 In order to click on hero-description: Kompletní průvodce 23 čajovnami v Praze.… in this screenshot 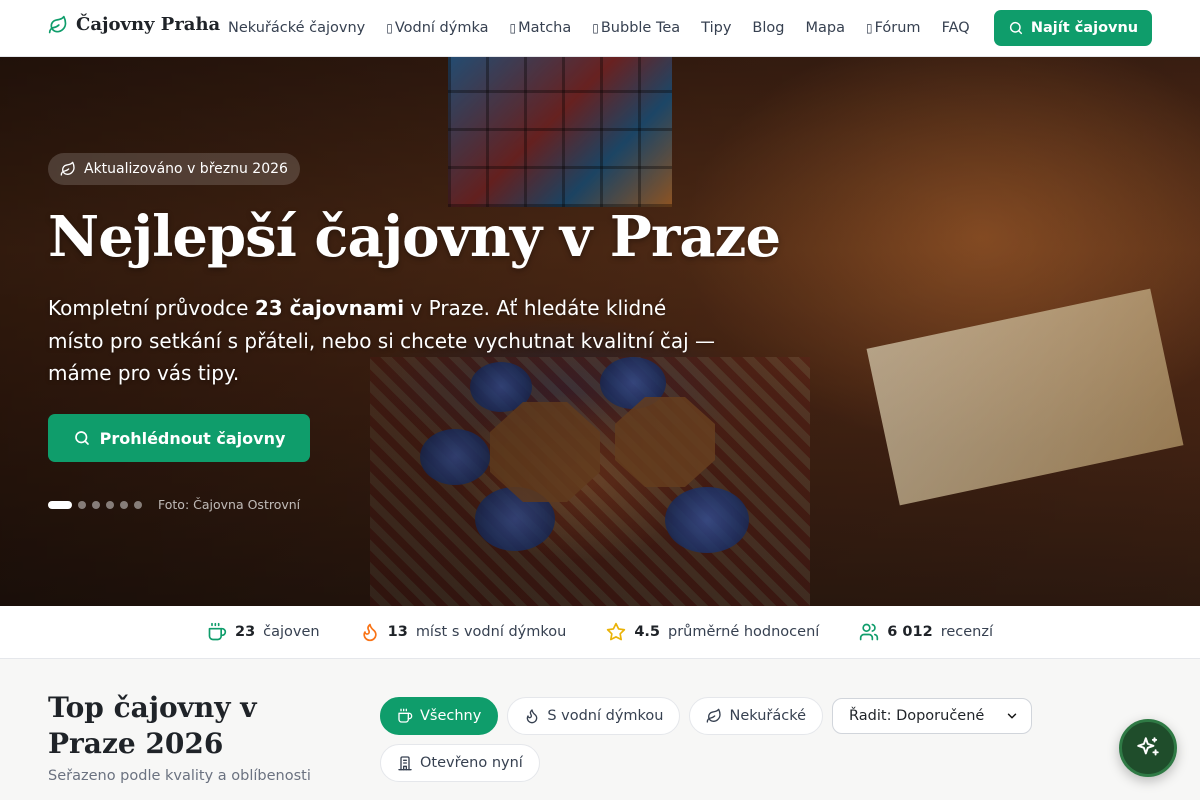, I will do `click(388, 341)`.